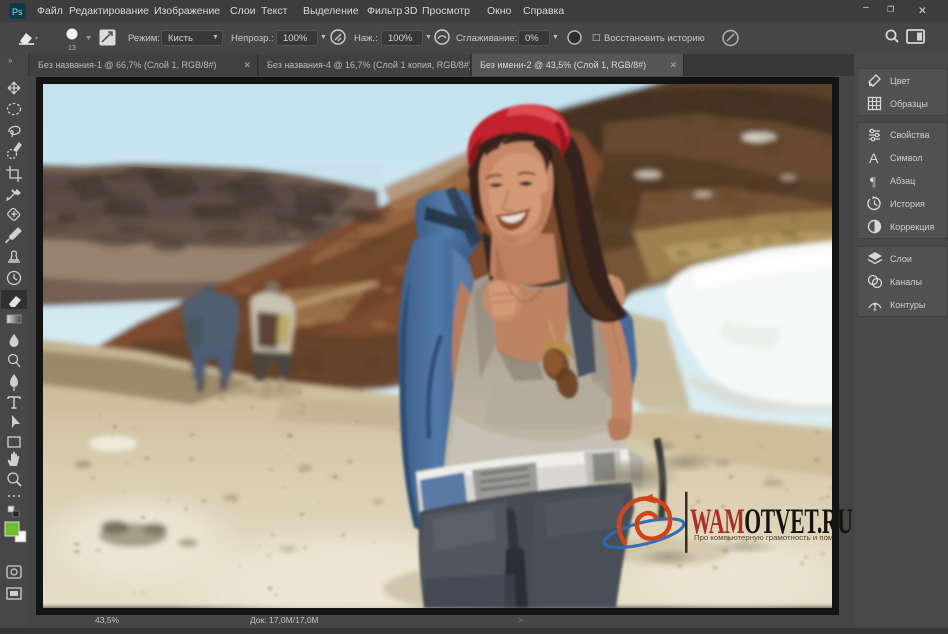 This screenshot has height=634, width=948. I want to click on svg-text: 13, so click(72, 48).